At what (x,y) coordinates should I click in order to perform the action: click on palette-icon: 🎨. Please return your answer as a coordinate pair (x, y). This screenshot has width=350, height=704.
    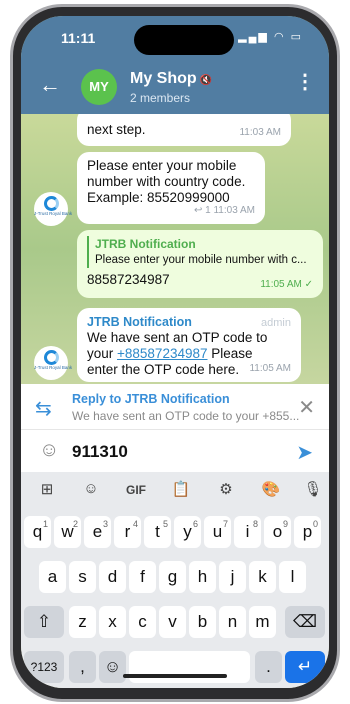
    Looking at the image, I should click on (271, 489).